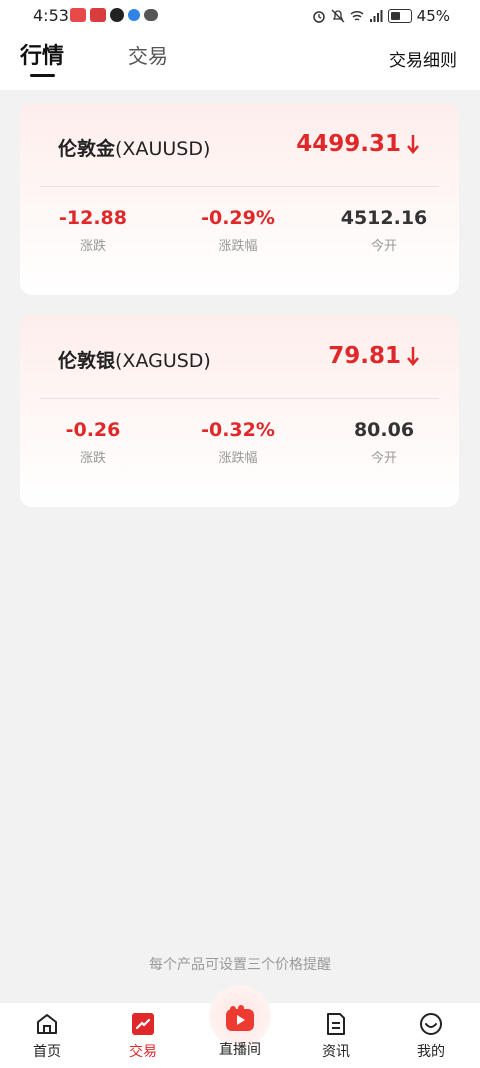 Image resolution: width=480 pixels, height=1068 pixels. Describe the element at coordinates (47, 1036) in the screenshot. I see `nav-home: 首页` at that location.